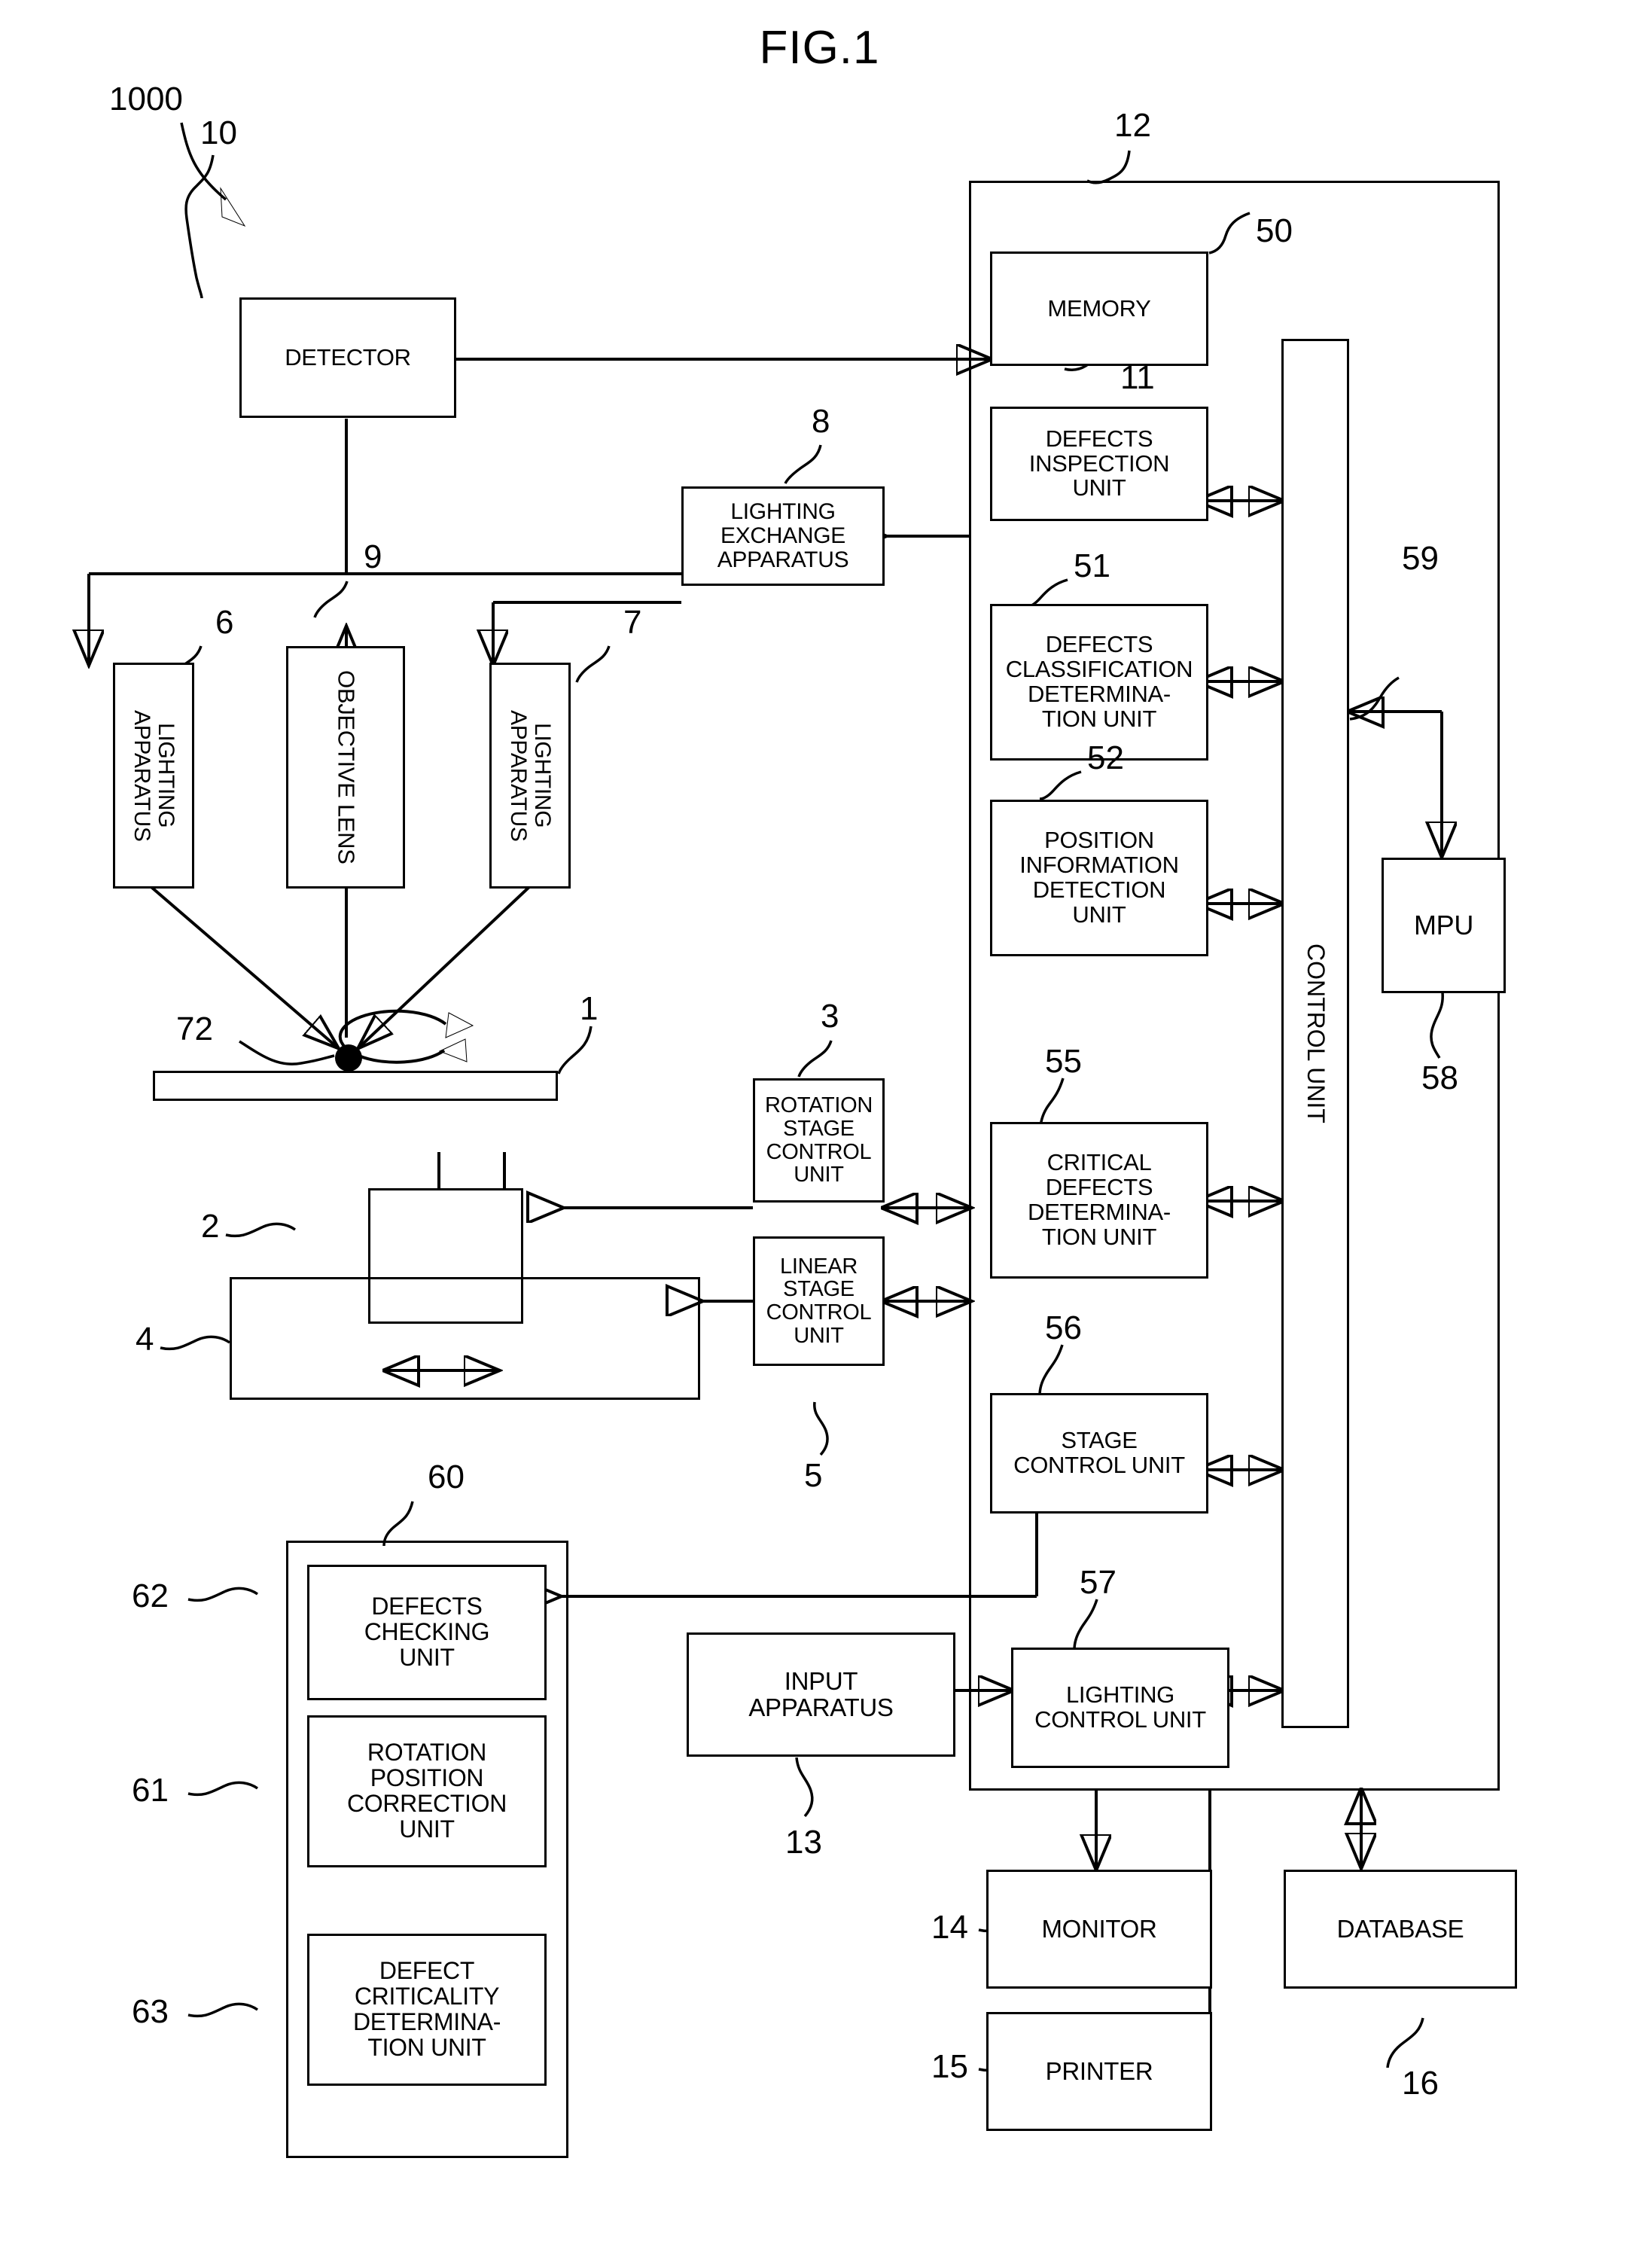  I want to click on numeral-database: 16, so click(1420, 2084).